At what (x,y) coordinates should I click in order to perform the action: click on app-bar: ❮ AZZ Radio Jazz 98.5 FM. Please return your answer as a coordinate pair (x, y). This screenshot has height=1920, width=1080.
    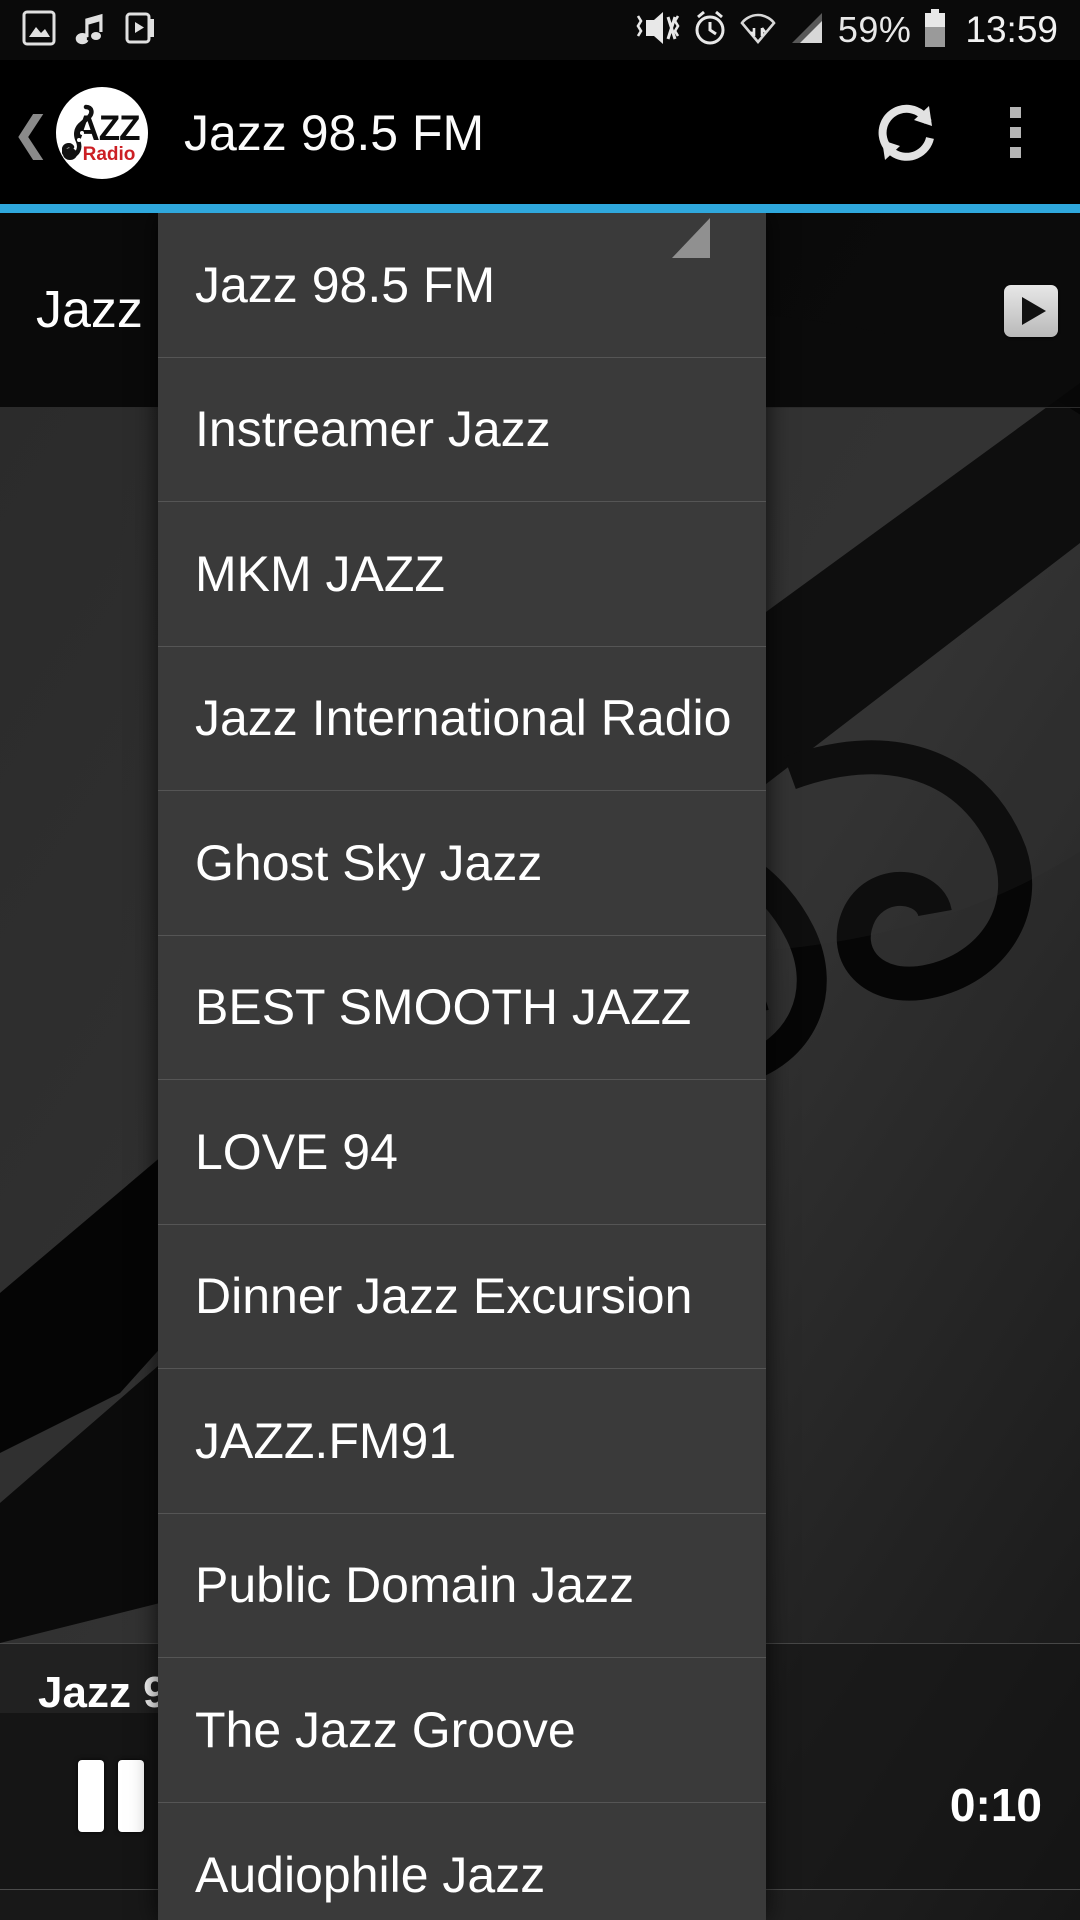
    Looking at the image, I should click on (540, 159).